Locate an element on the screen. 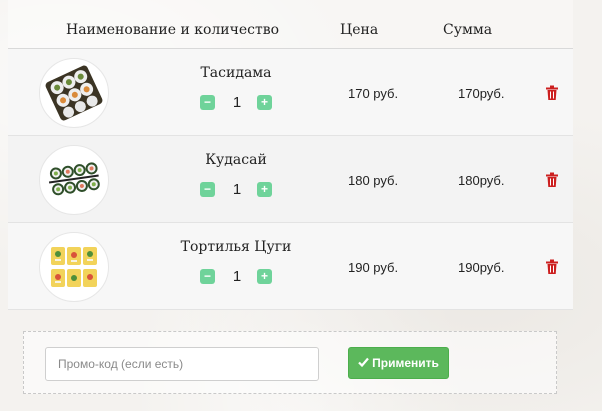 The width and height of the screenshot is (602, 411). item-price: 170 руб. is located at coordinates (373, 93).